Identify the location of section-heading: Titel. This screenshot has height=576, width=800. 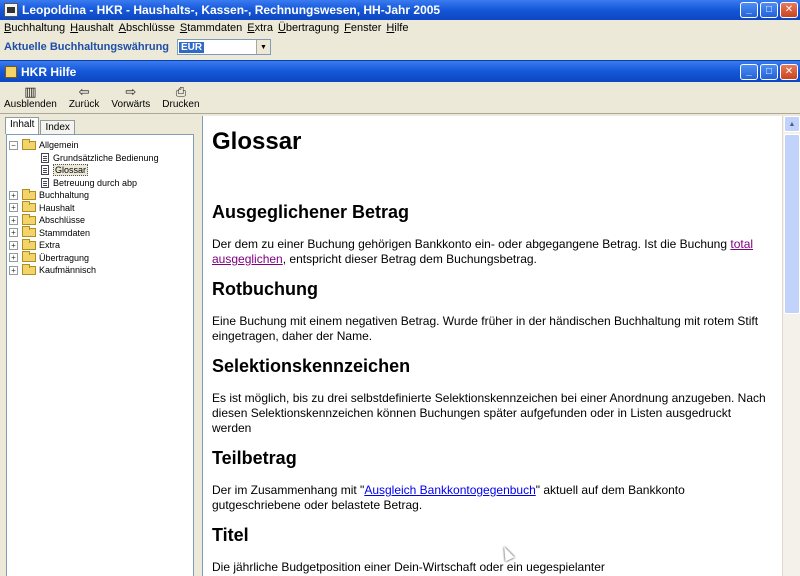
(230, 535).